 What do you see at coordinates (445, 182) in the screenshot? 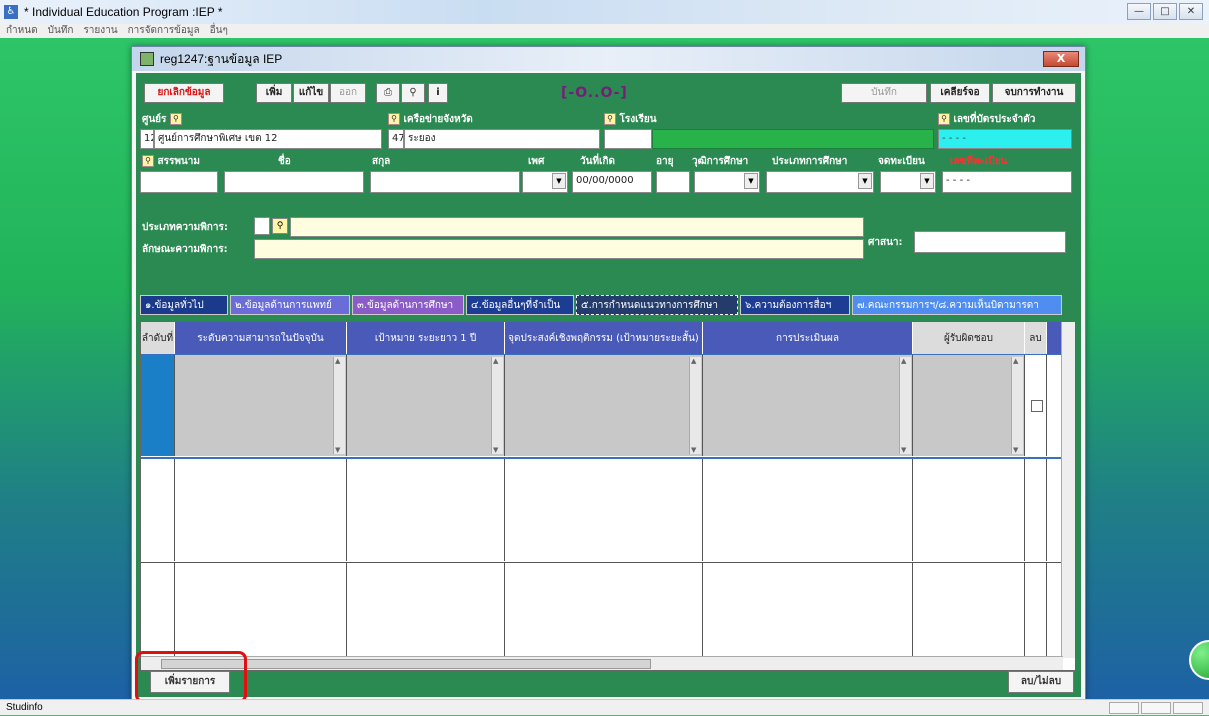
I see `last-name-field` at bounding box center [445, 182].